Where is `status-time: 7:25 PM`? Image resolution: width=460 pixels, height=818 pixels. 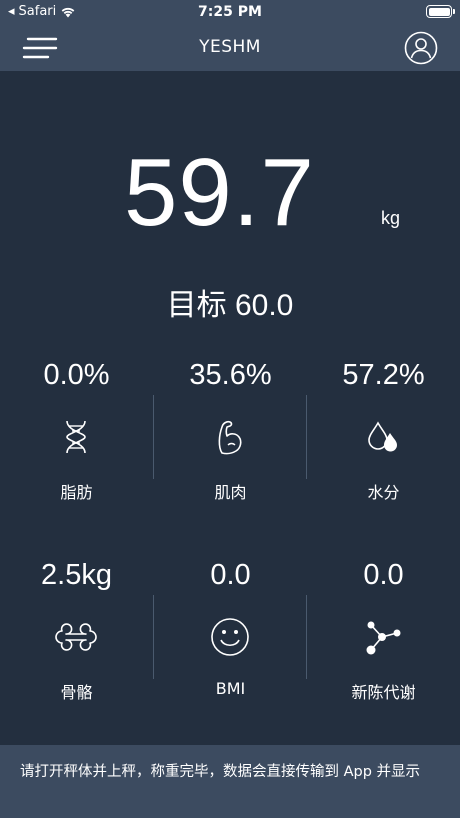 status-time: 7:25 PM is located at coordinates (230, 12).